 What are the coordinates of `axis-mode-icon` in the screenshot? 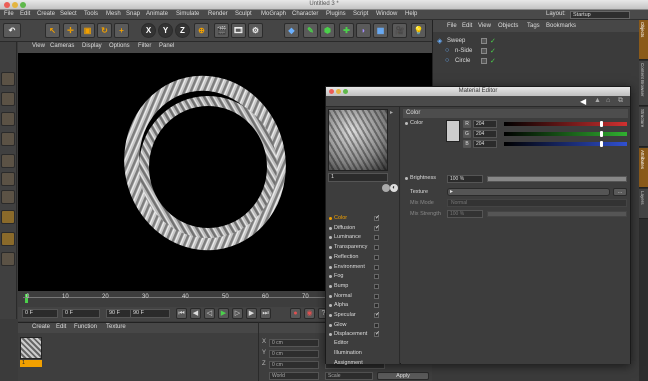 It's located at (8, 139).